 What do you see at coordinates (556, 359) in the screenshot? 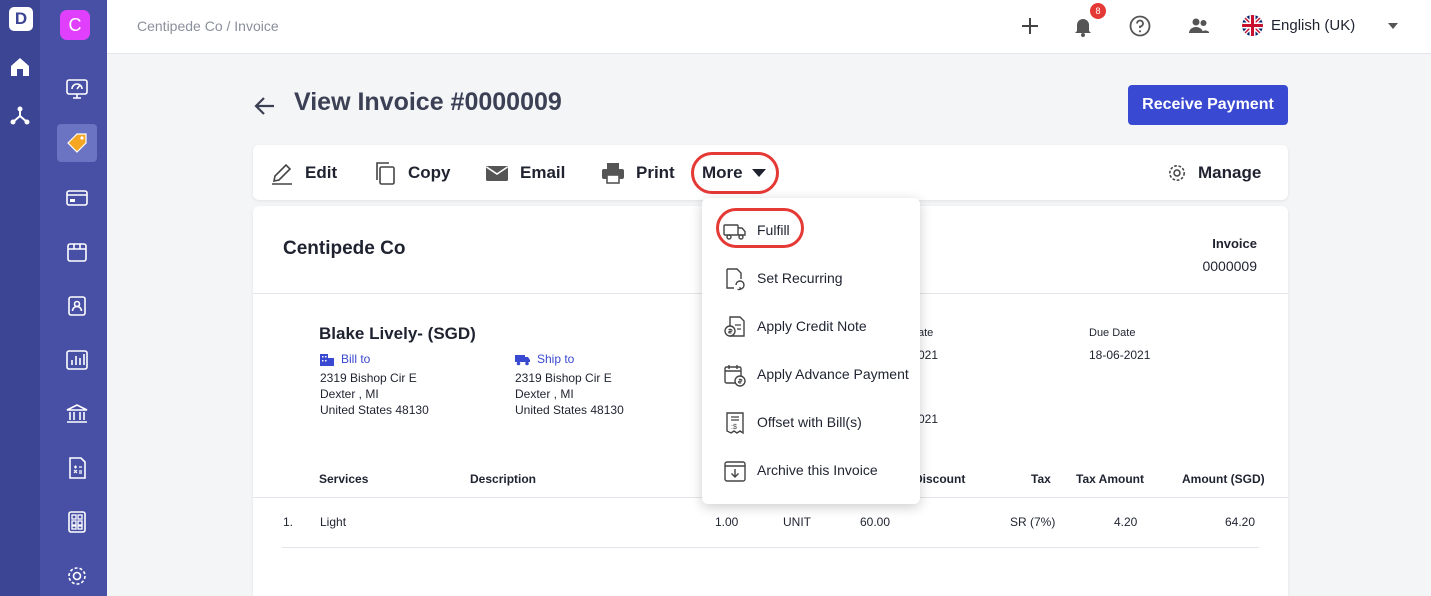
I see `ship-to-label: Ship to` at bounding box center [556, 359].